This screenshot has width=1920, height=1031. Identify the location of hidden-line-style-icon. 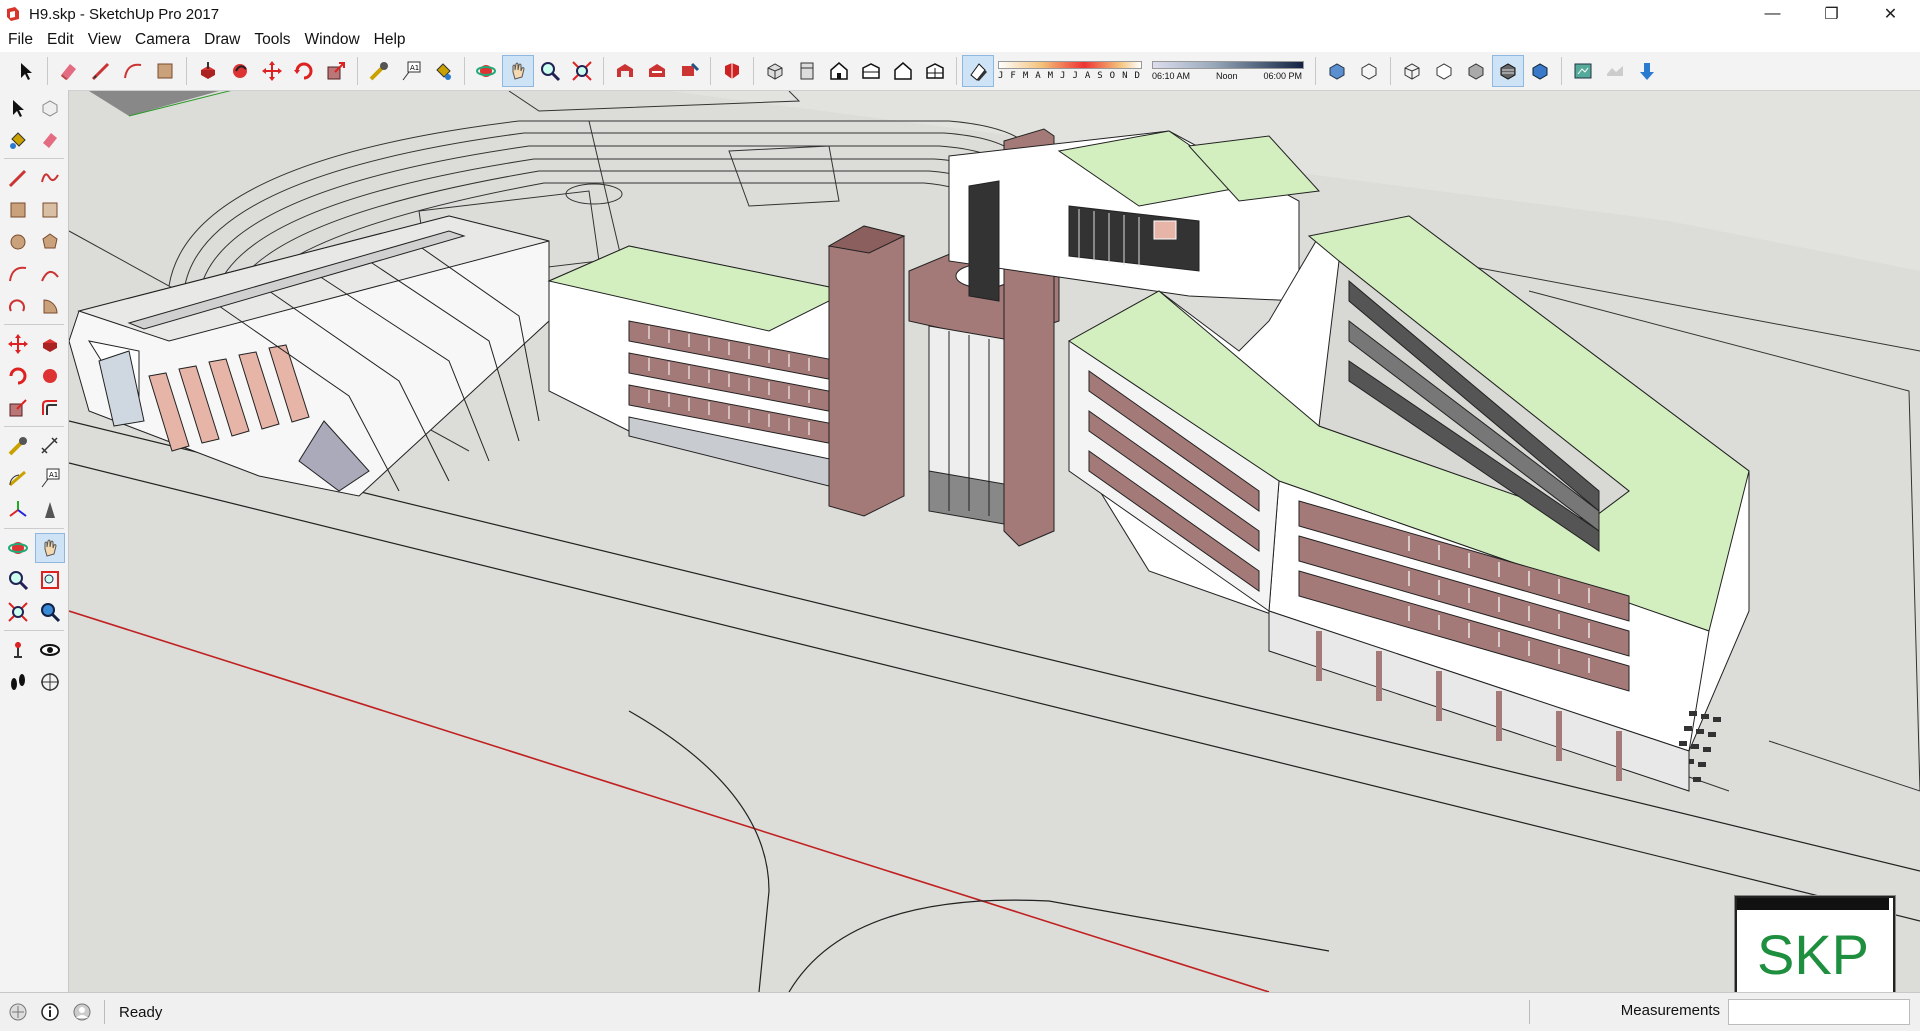
(1444, 71).